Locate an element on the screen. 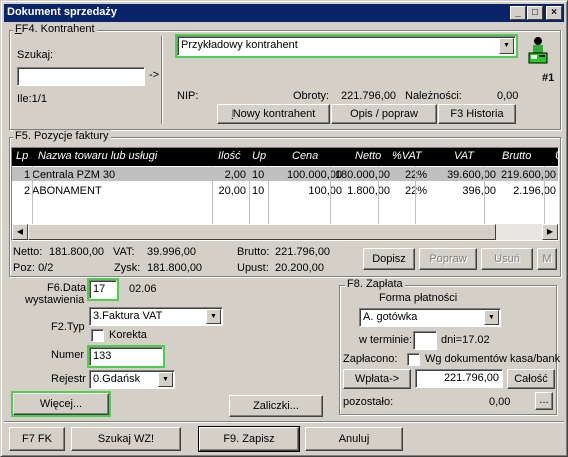 The height and width of the screenshot is (457, 568). wg-dokumentow-checkbox is located at coordinates (413, 359).